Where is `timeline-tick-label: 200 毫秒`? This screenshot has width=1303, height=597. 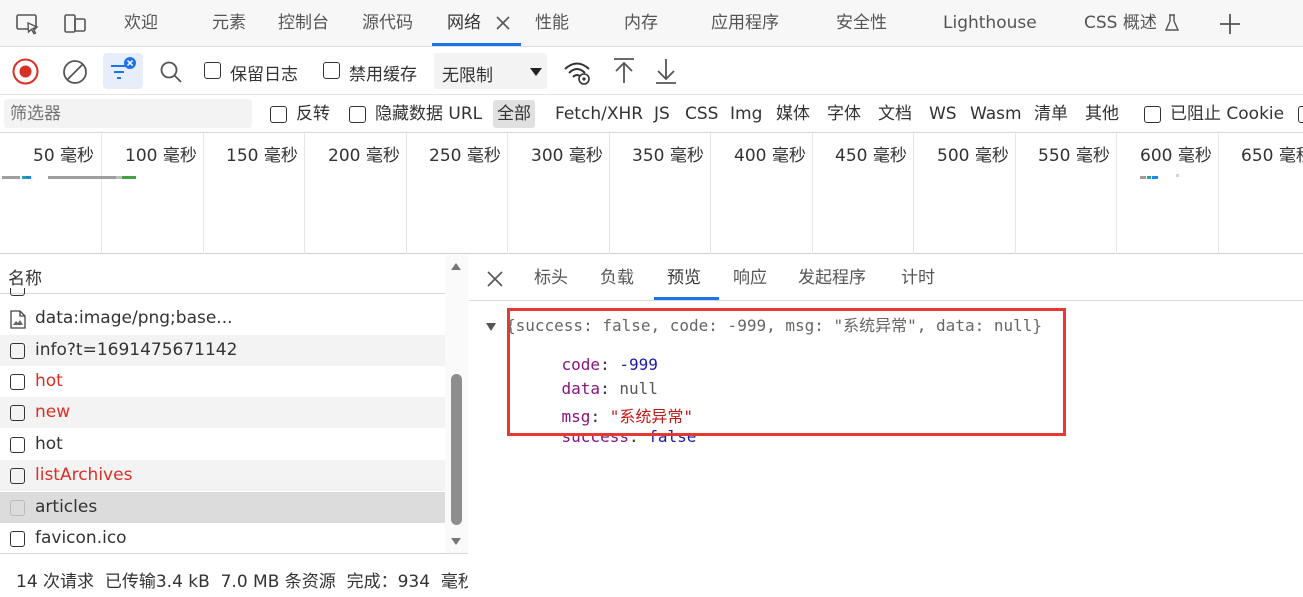
timeline-tick-label: 200 毫秒 is located at coordinates (364, 156).